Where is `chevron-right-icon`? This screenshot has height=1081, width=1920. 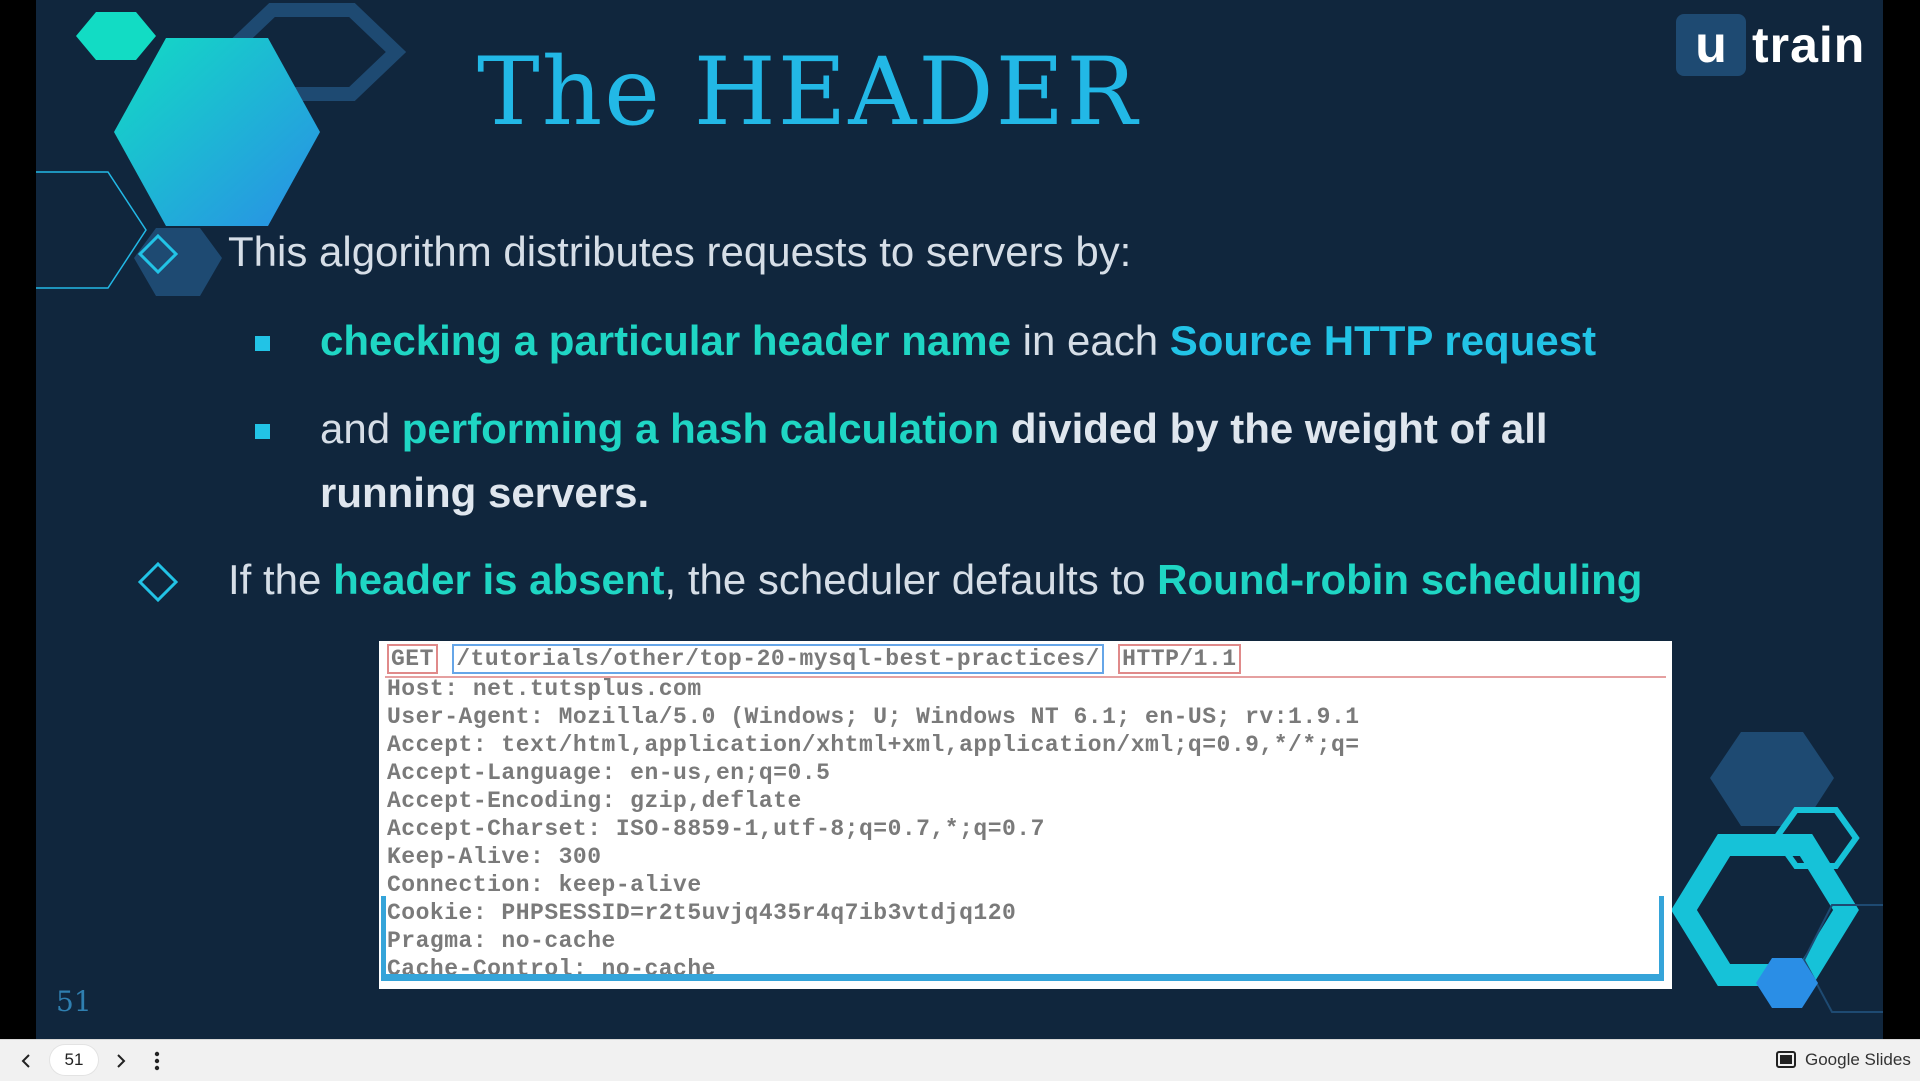 chevron-right-icon is located at coordinates (121, 1061).